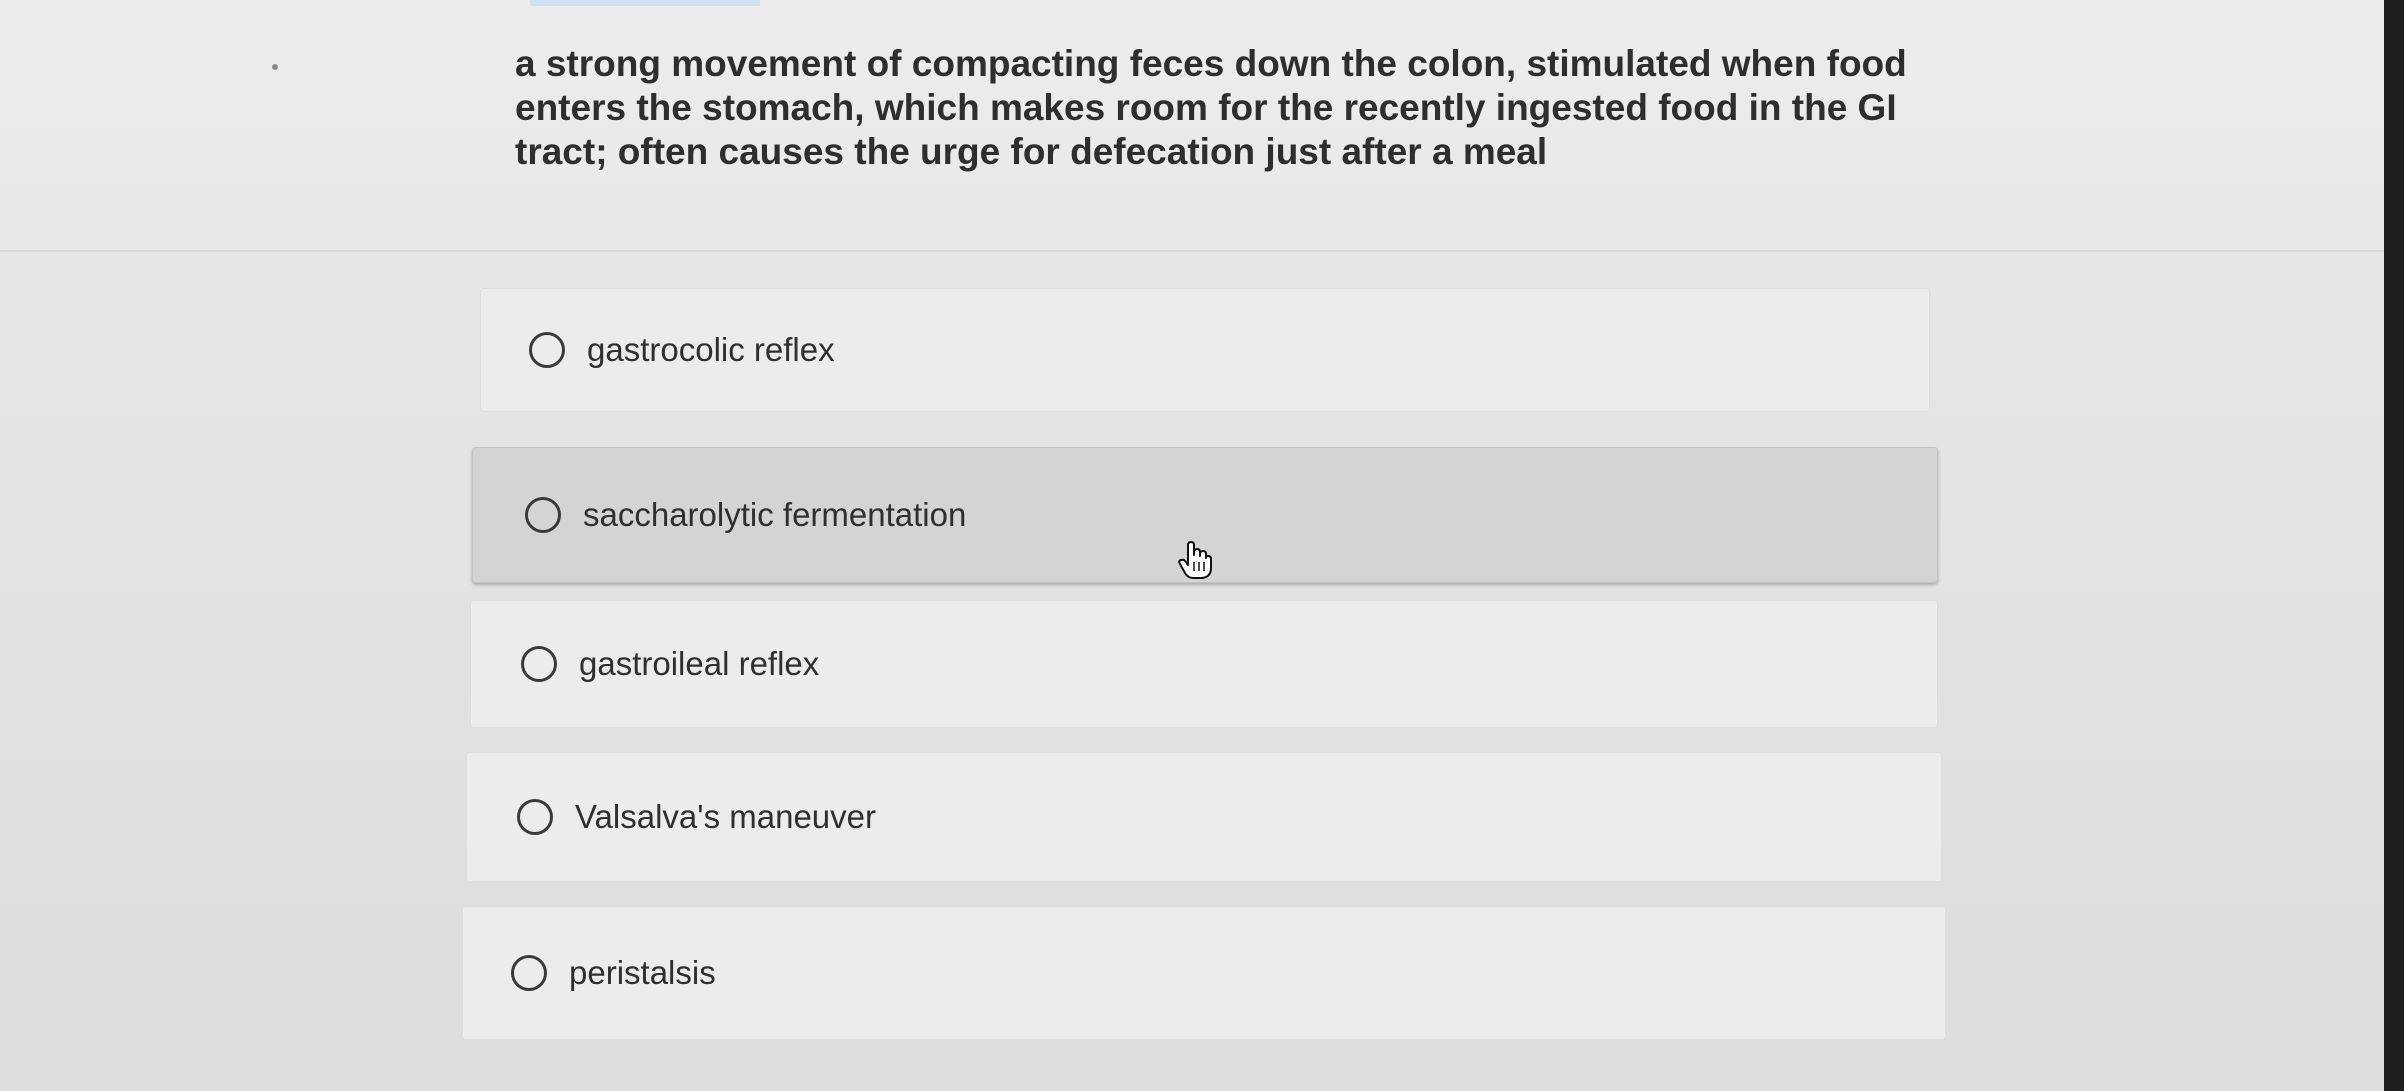 This screenshot has width=2404, height=1091. I want to click on answer-option-label: gastroileal reflex, so click(699, 663).